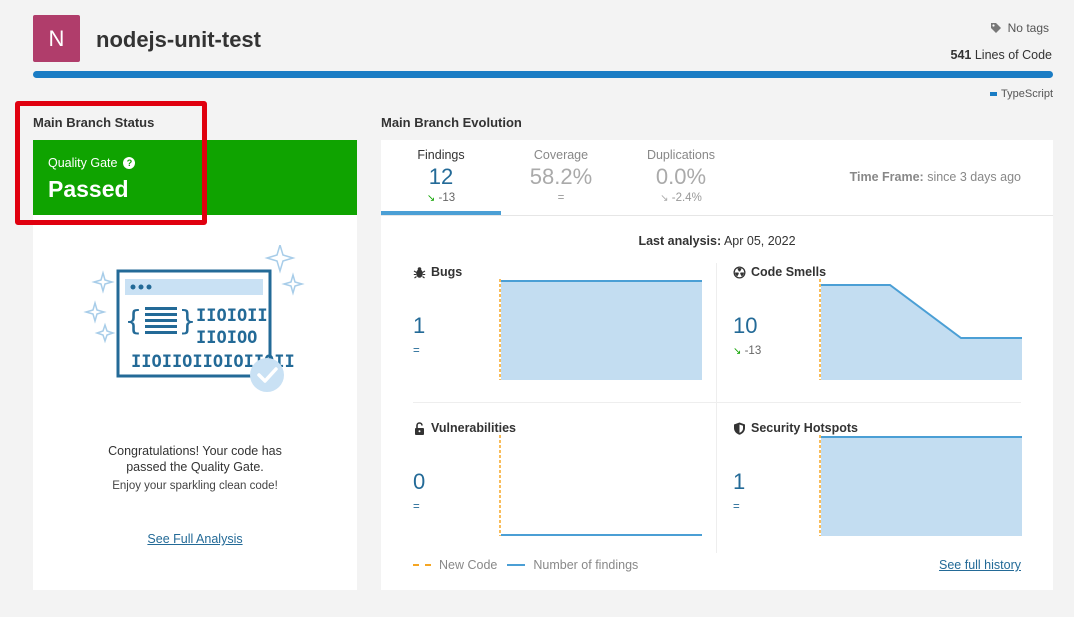 The image size is (1074, 617). What do you see at coordinates (747, 351) in the screenshot?
I see `metric-code-smells-delta: ↘ -13` at bounding box center [747, 351].